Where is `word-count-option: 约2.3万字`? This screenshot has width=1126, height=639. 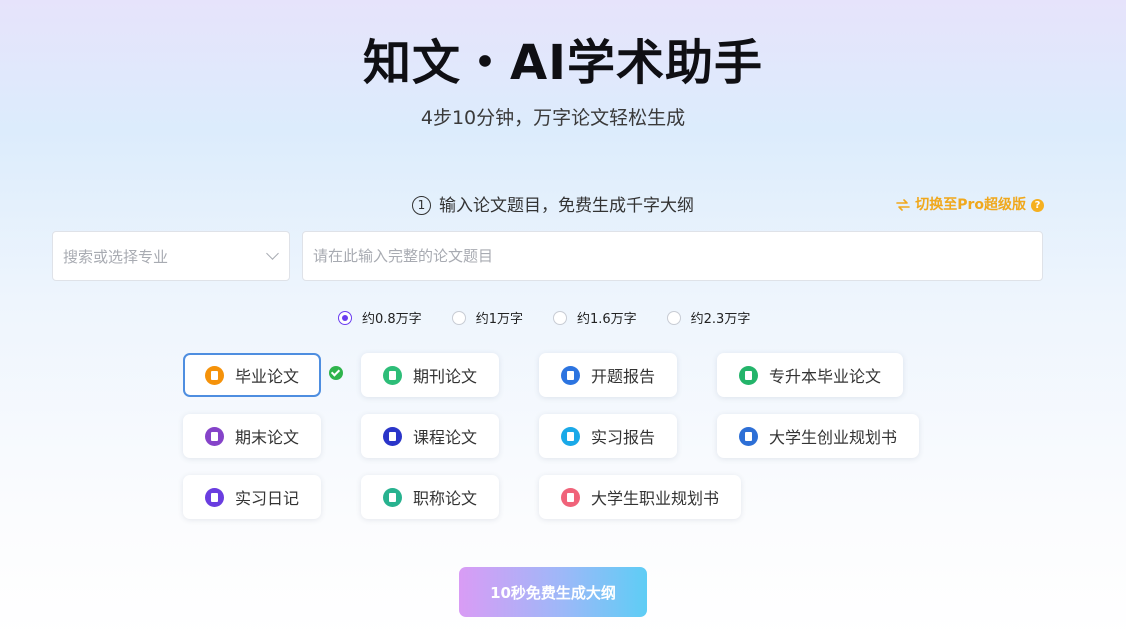
word-count-option: 约2.3万字 is located at coordinates (708, 317).